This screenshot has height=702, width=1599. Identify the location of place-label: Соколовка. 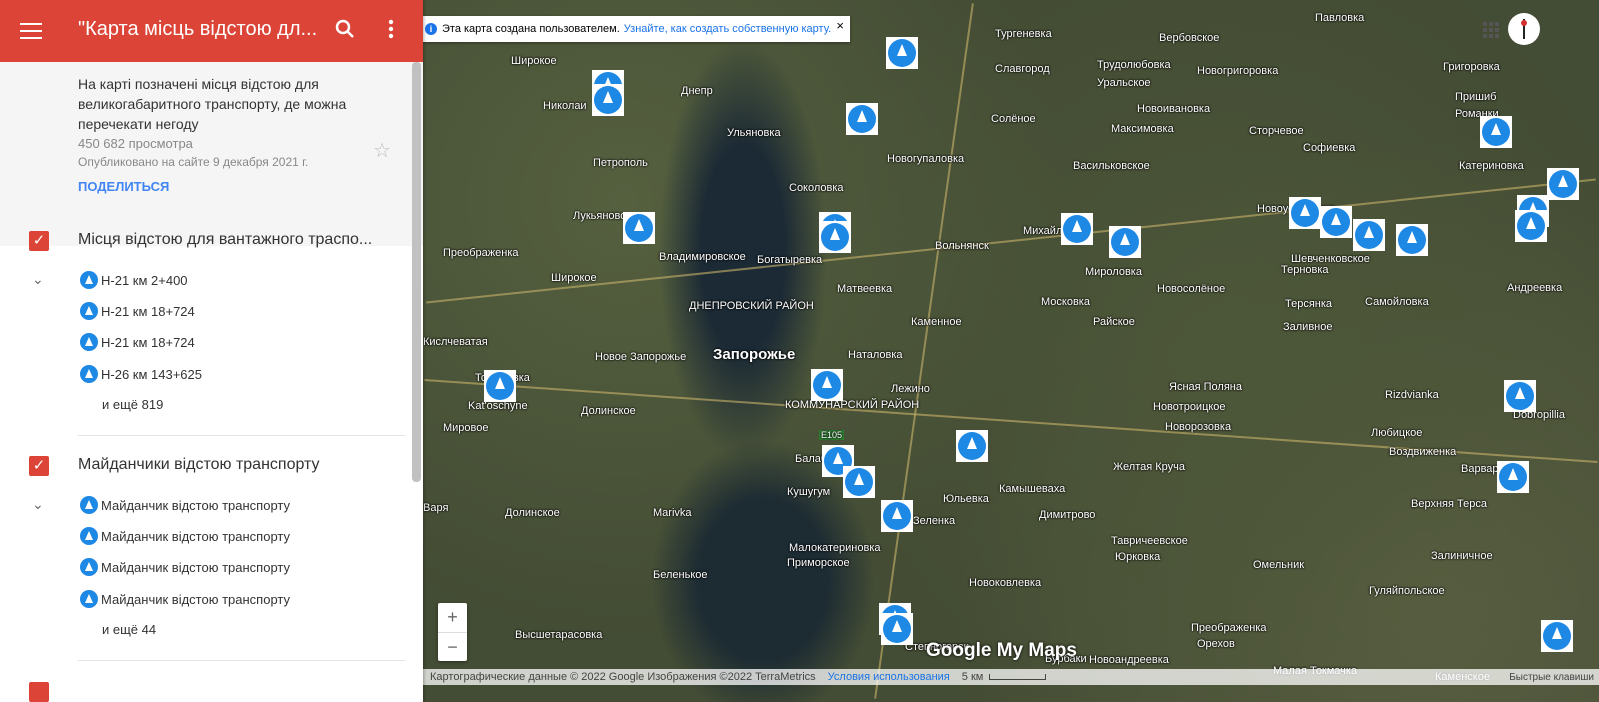
(816, 188).